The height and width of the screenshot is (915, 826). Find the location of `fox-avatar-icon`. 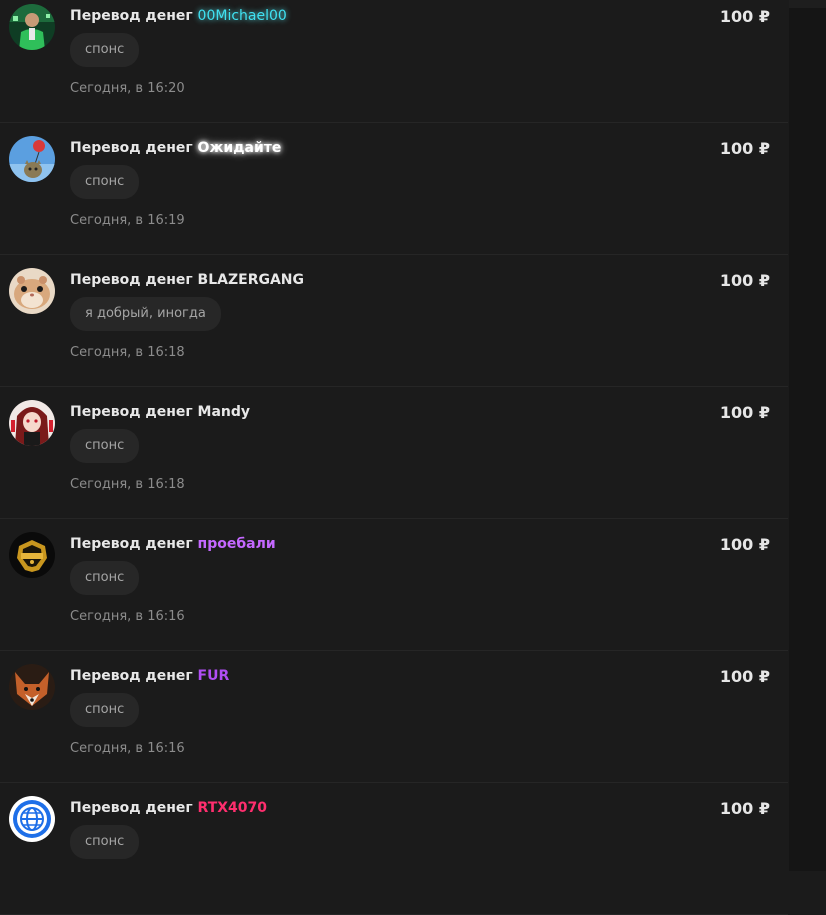

fox-avatar-icon is located at coordinates (32, 687).